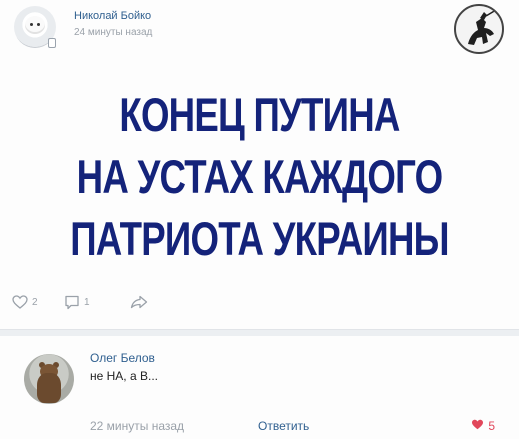 The image size is (519, 439). What do you see at coordinates (477, 426) in the screenshot?
I see `heart-filled-icon` at bounding box center [477, 426].